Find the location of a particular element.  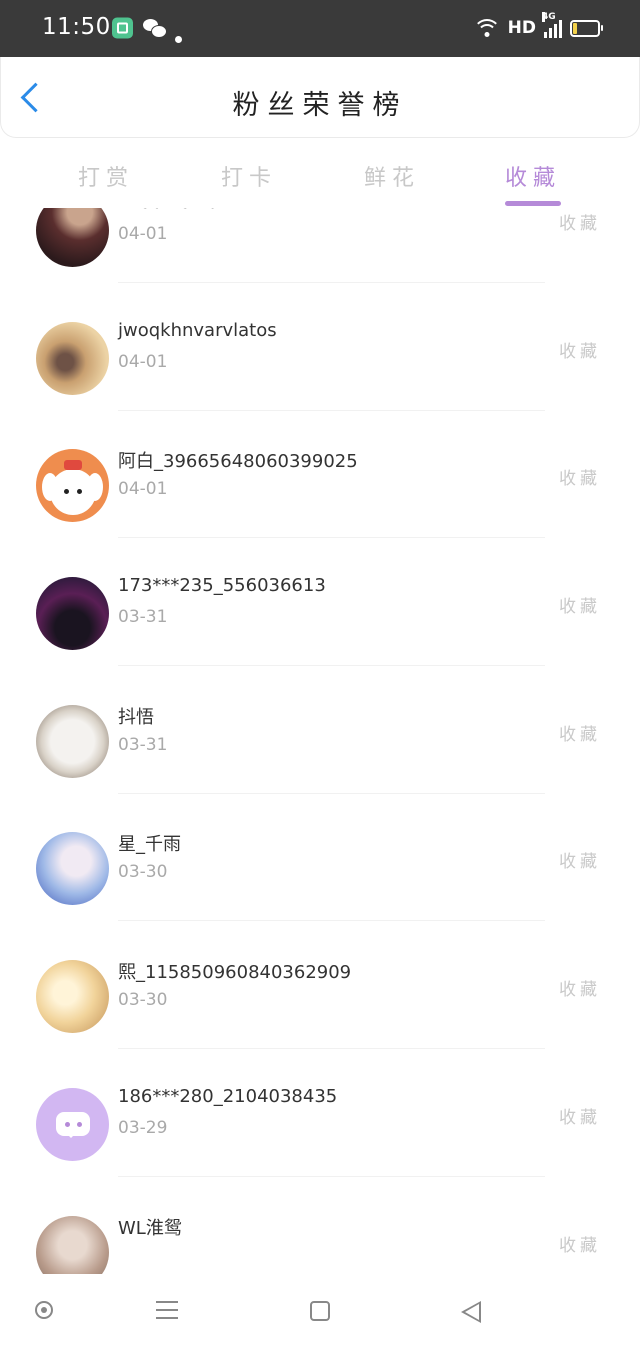

assistant-button-icon is located at coordinates (44, 1310).